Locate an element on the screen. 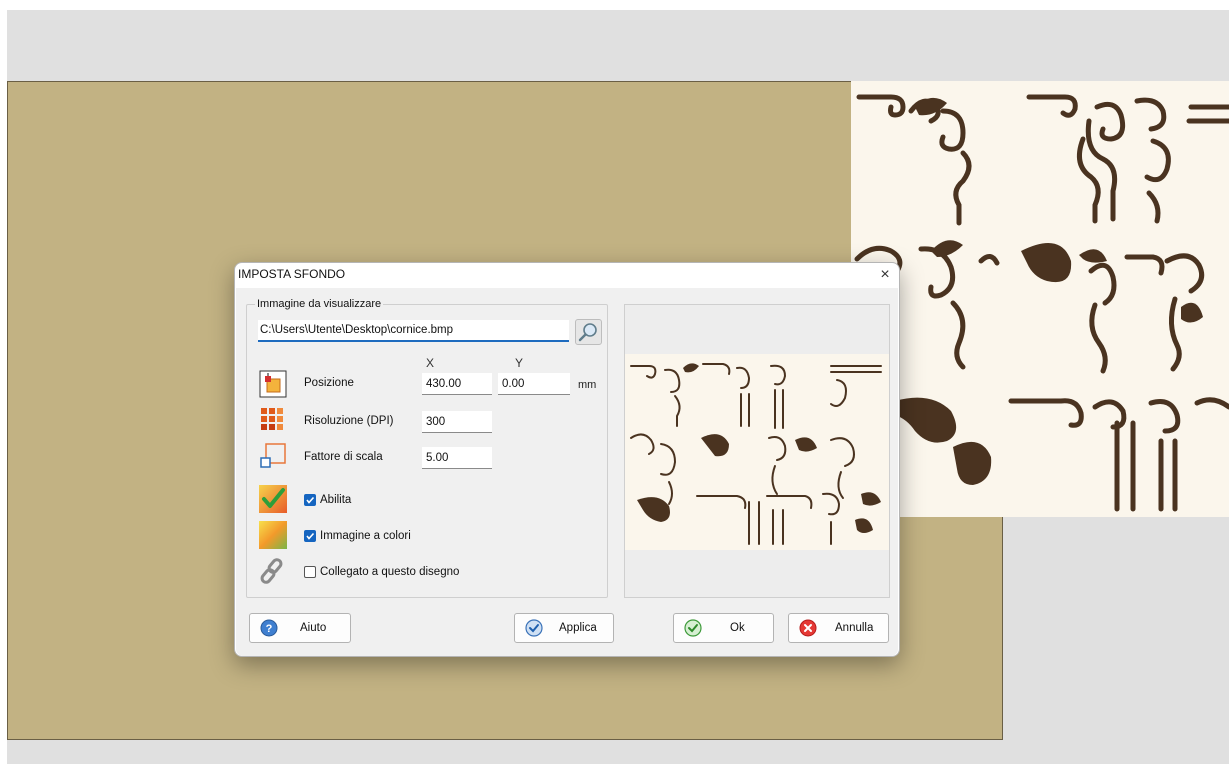  linked-checkbox: Collegato a questo disegno is located at coordinates (381, 572).